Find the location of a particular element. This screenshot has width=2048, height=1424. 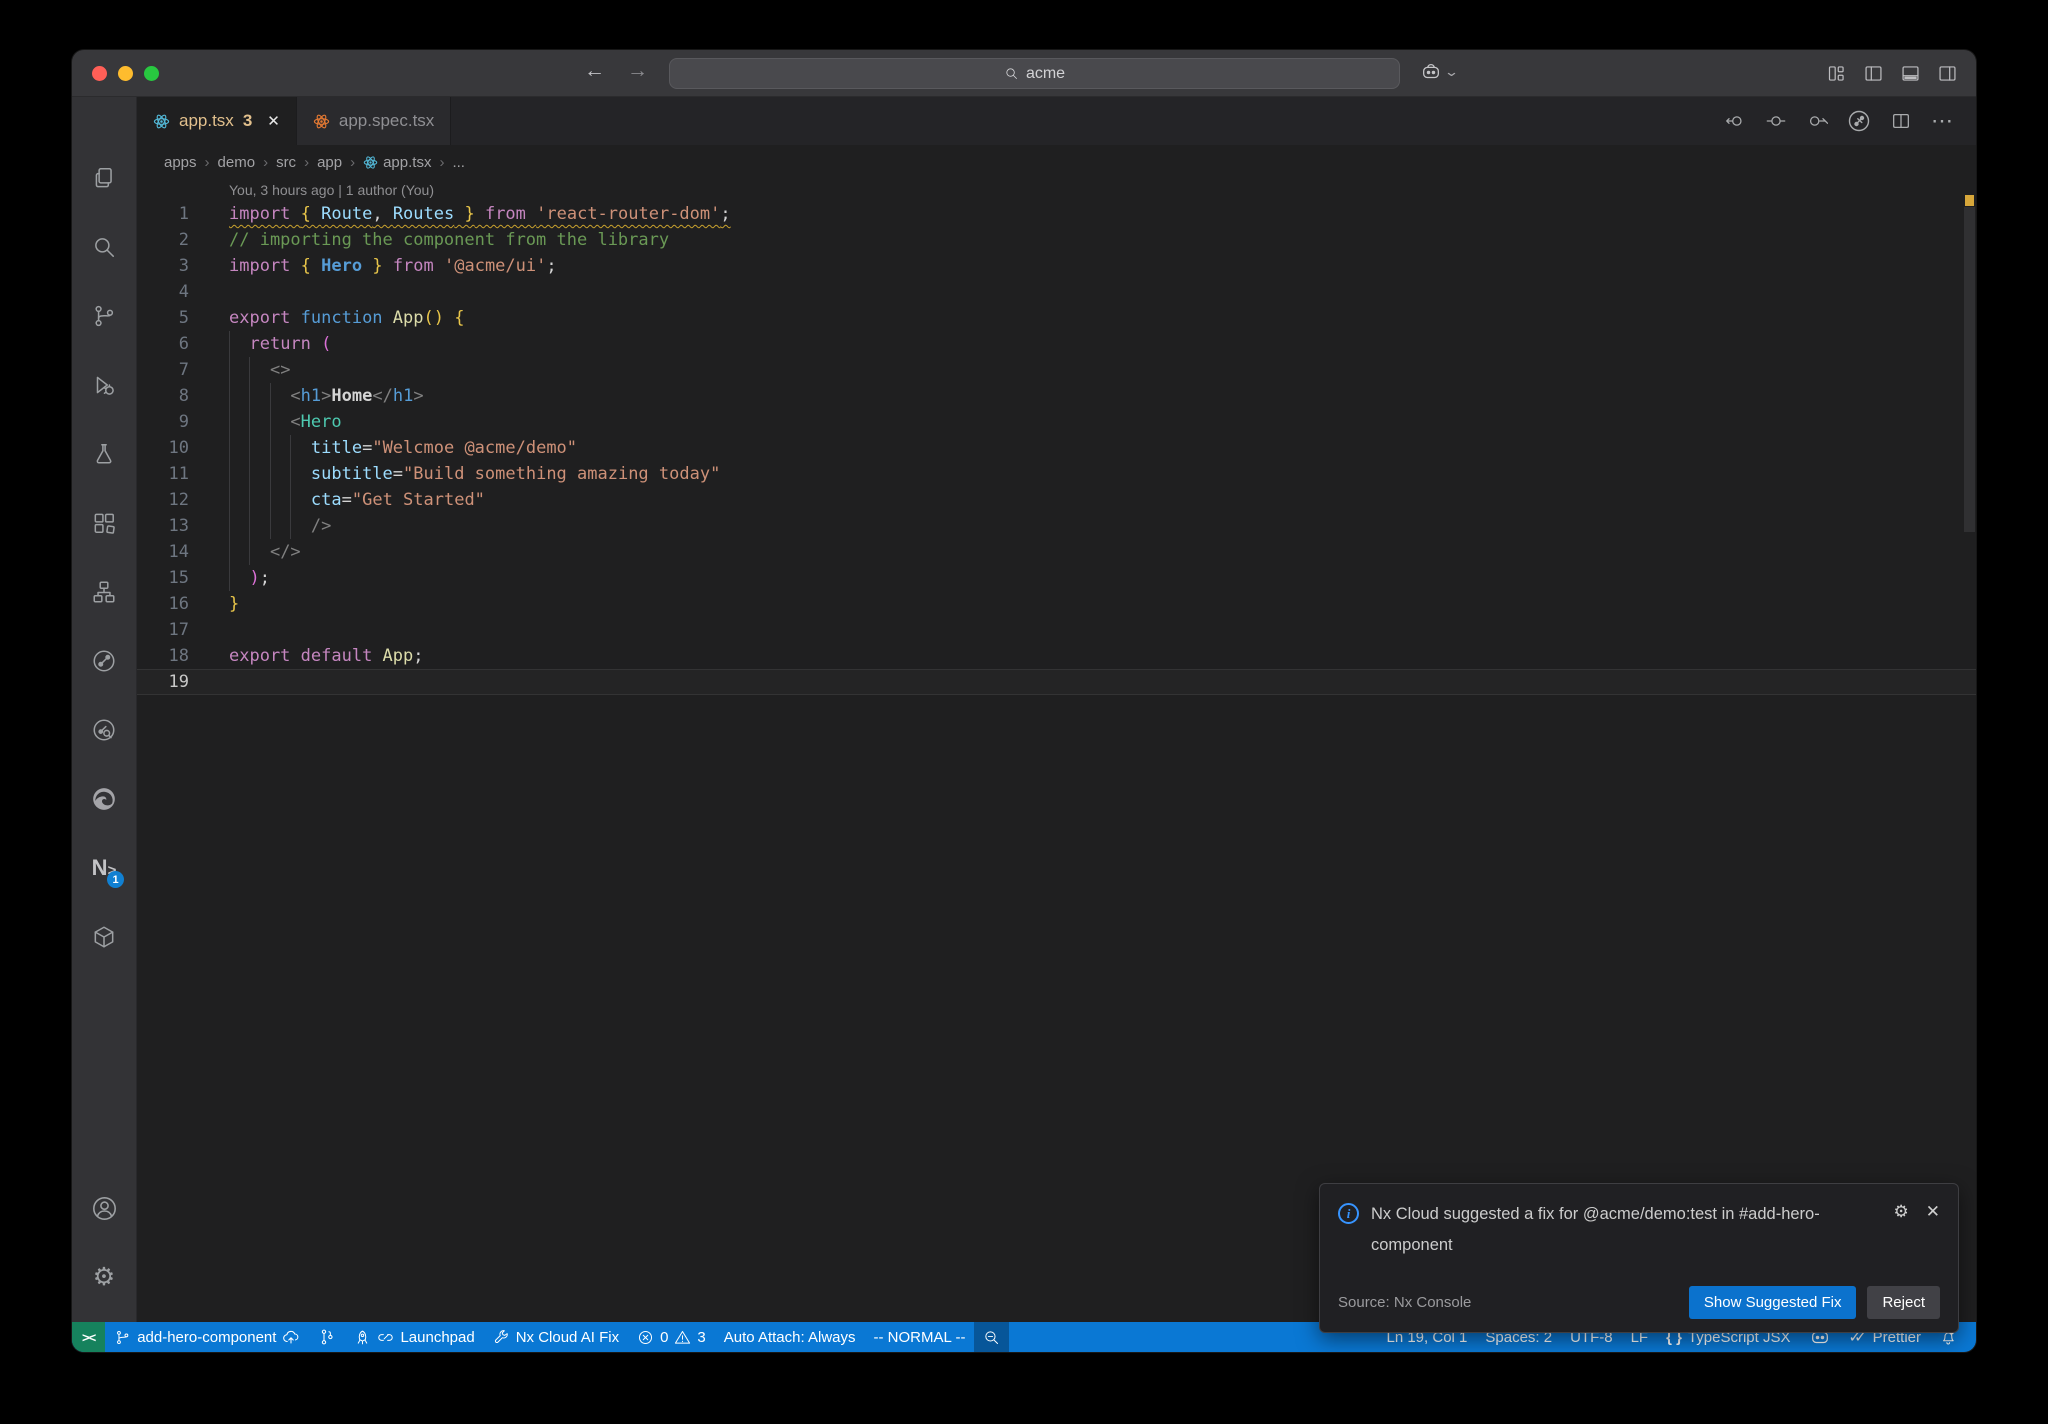

cloud-upload-icon is located at coordinates (291, 1337).